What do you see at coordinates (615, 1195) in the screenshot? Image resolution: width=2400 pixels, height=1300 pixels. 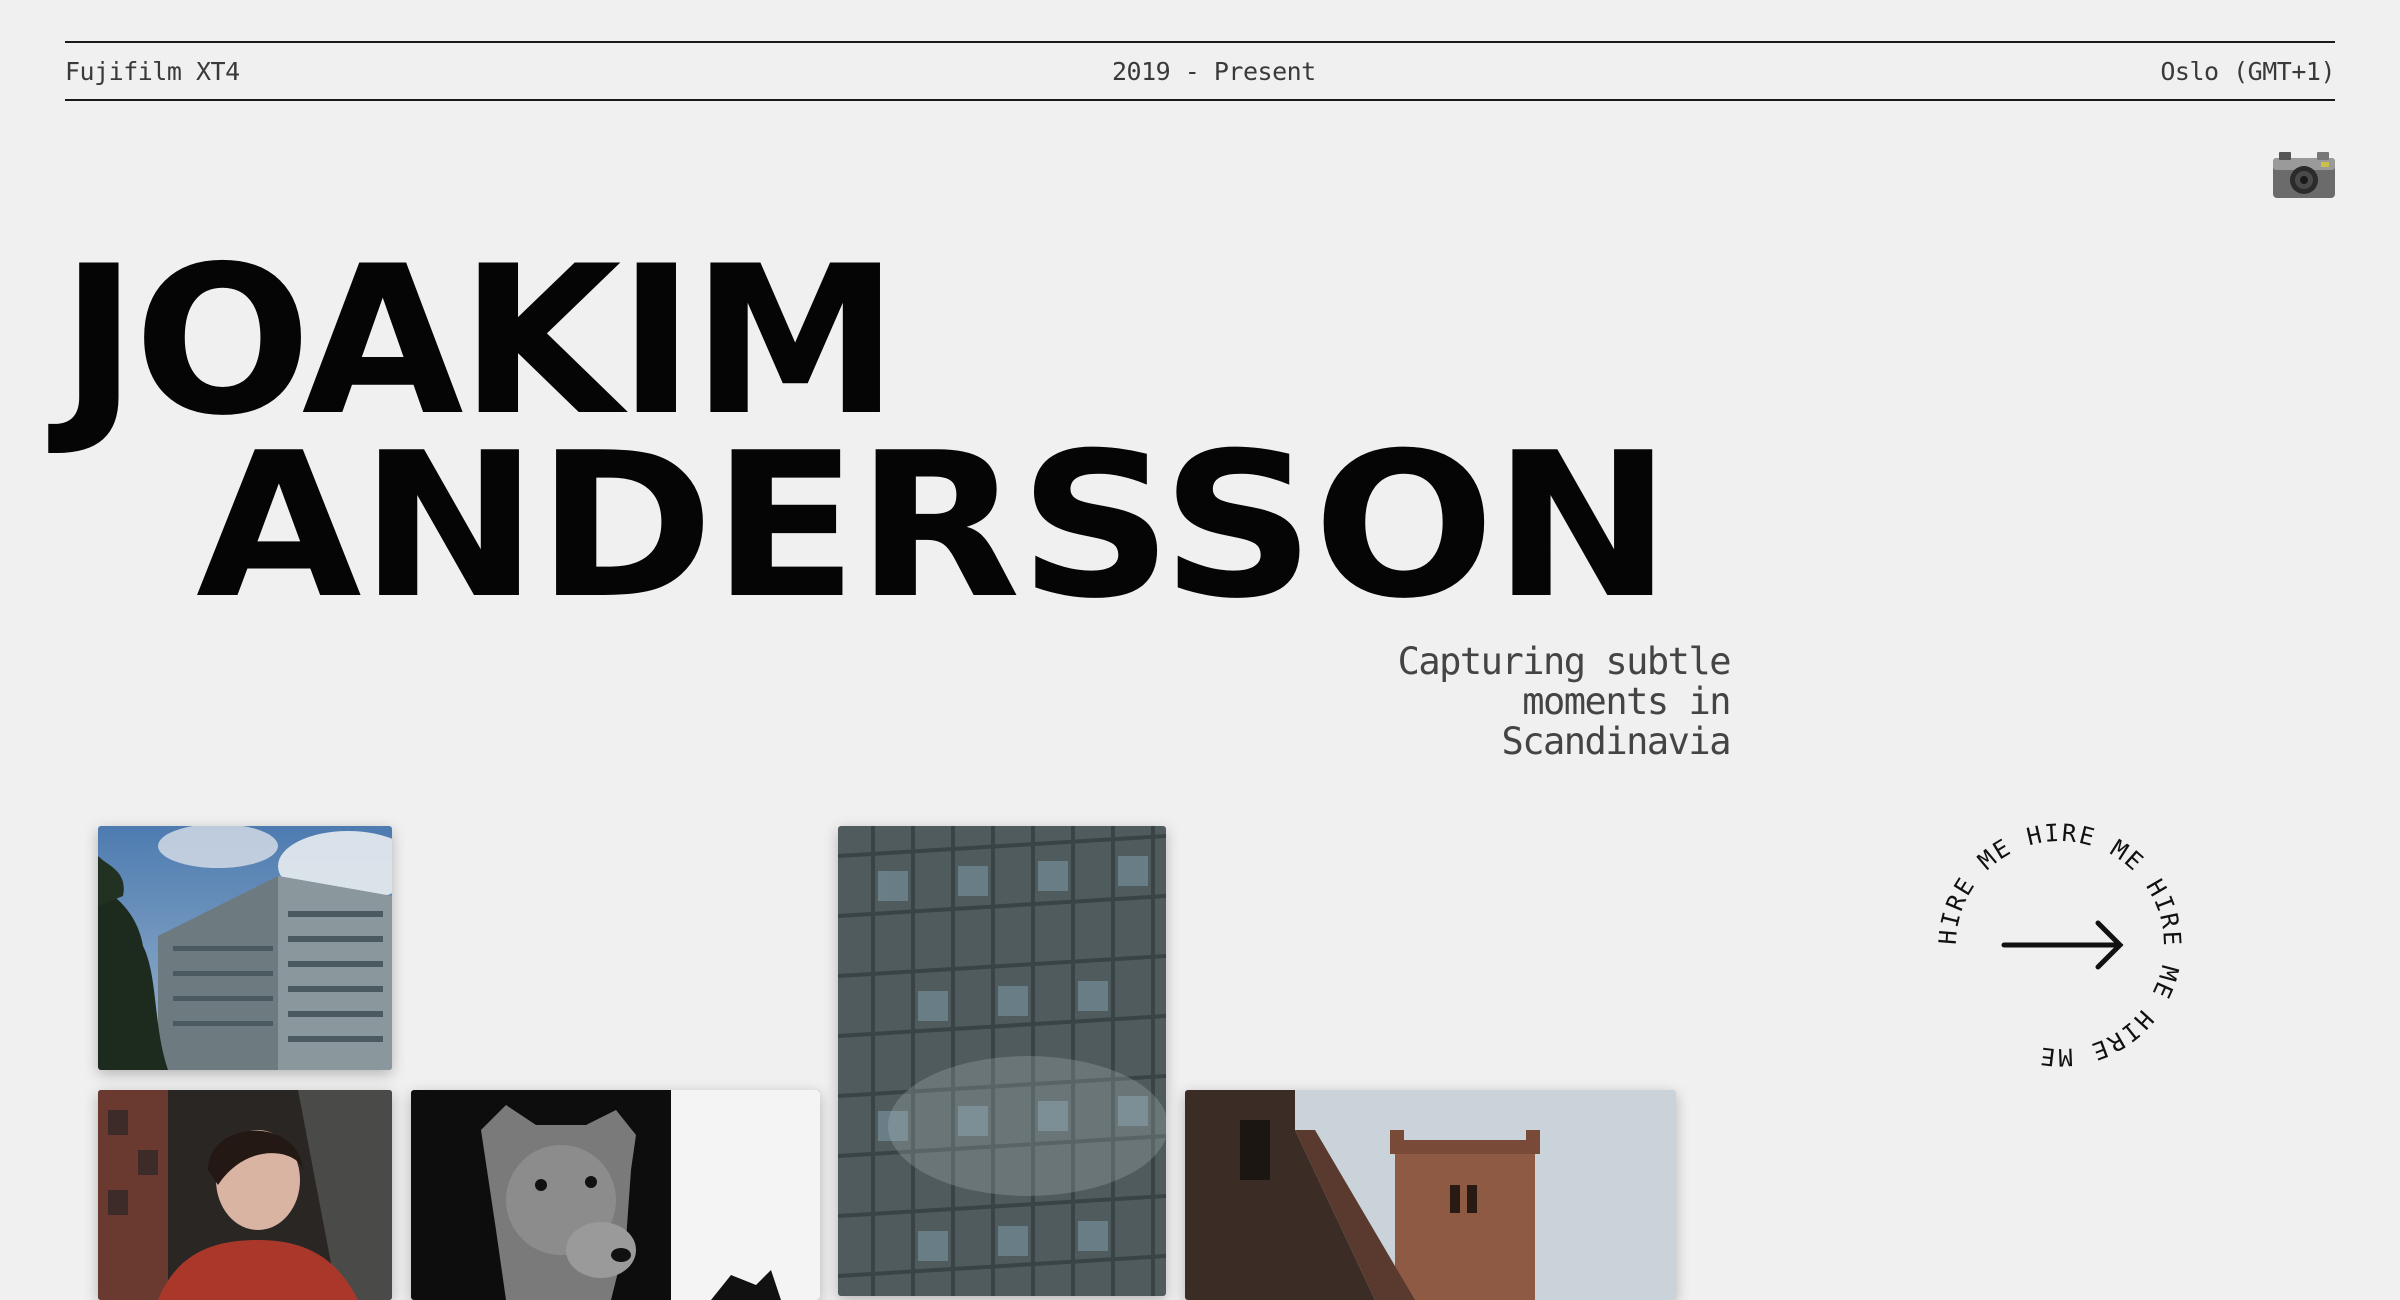 I see `photo-dog-bw` at bounding box center [615, 1195].